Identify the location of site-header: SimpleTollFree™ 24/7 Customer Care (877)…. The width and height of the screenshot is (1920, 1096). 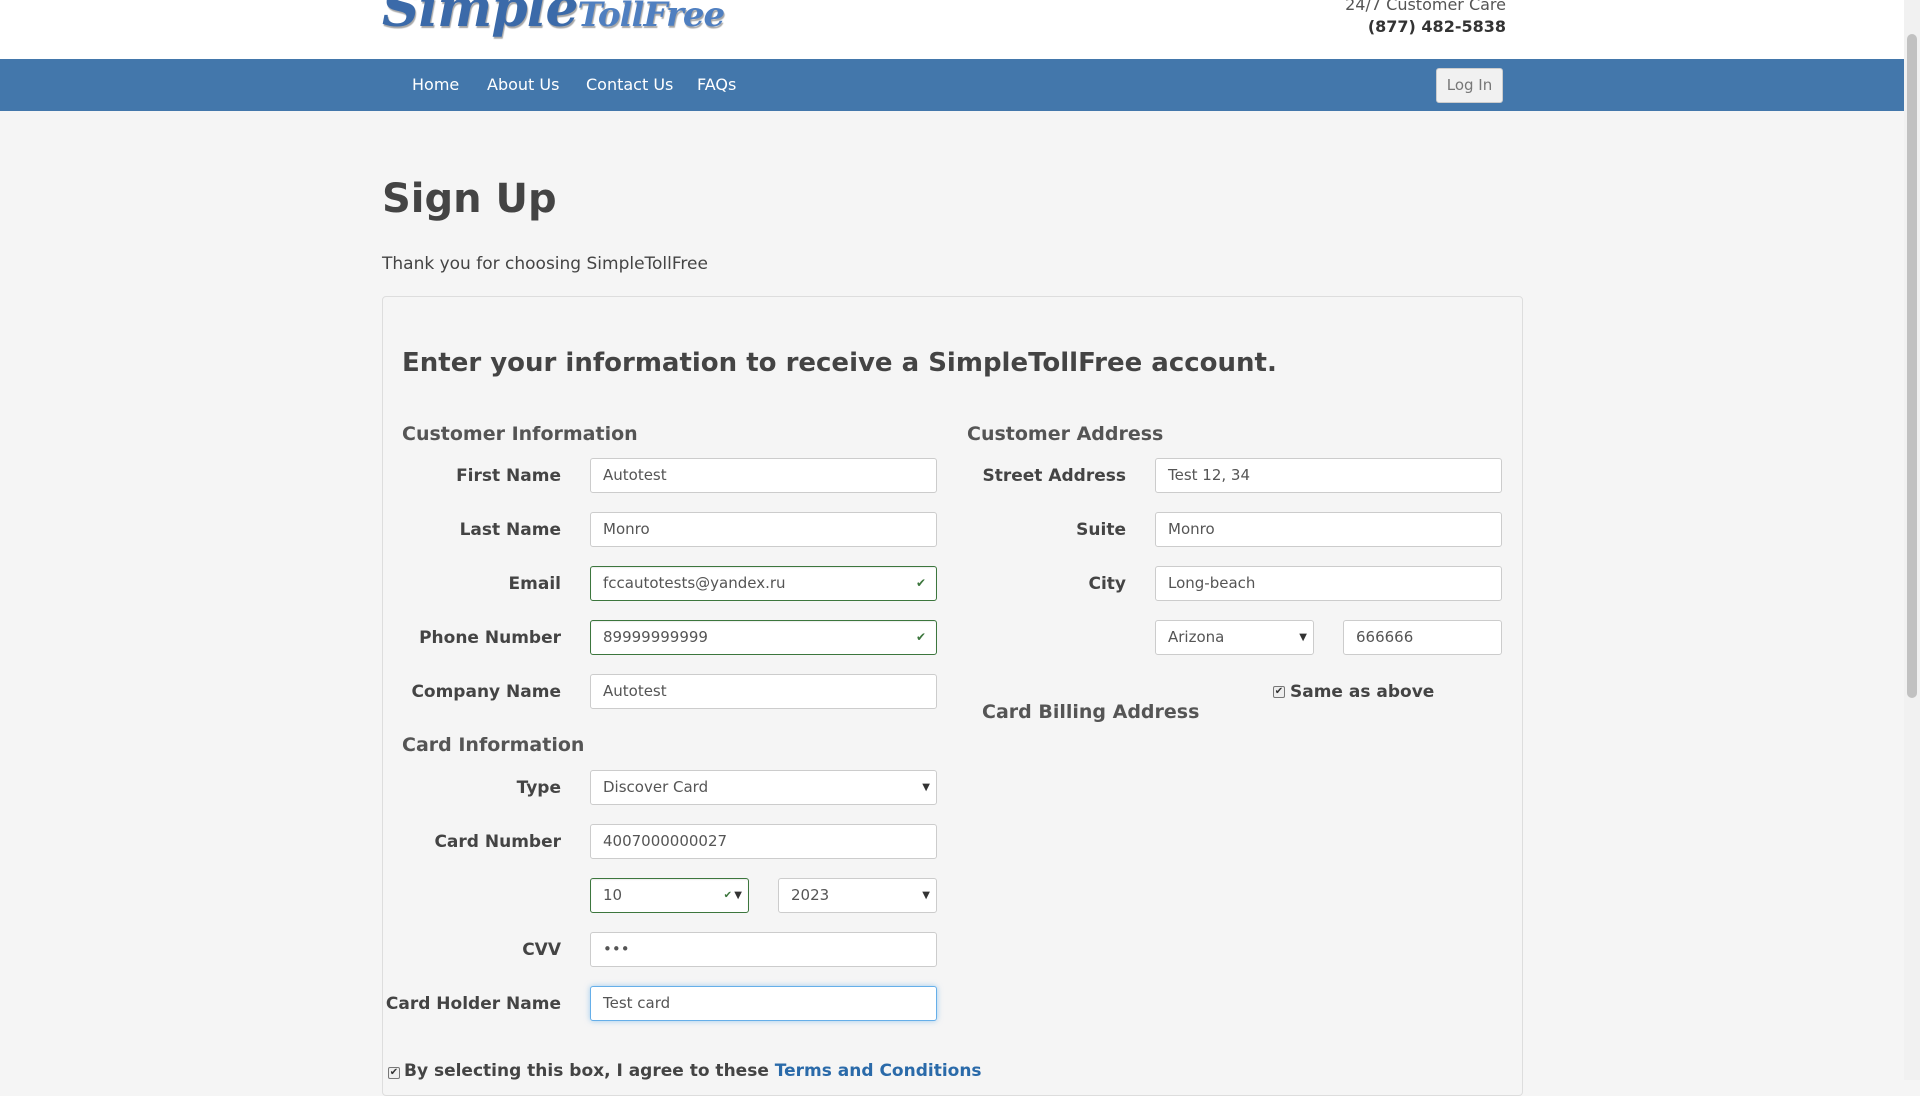
(952, 29).